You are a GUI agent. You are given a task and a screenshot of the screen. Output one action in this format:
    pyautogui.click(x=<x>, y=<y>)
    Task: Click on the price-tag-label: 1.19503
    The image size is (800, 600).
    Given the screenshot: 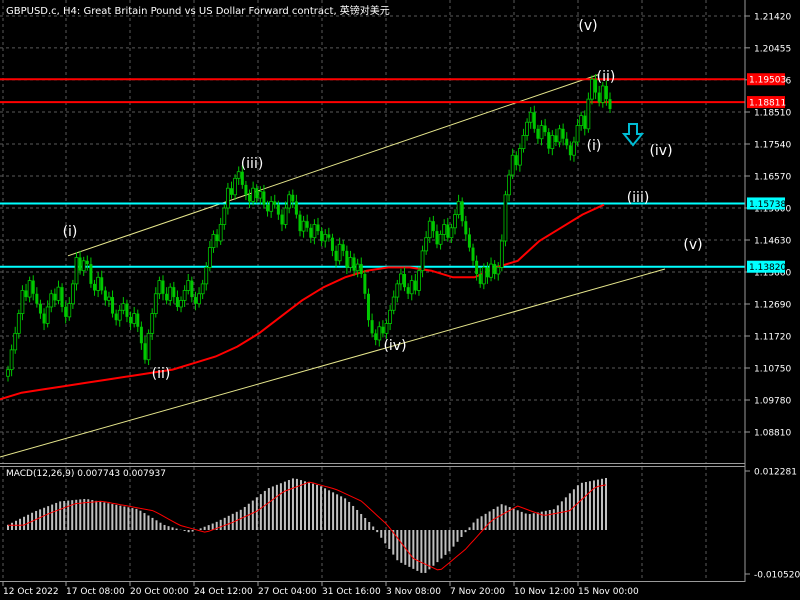 What is the action you would take?
    pyautogui.click(x=767, y=81)
    